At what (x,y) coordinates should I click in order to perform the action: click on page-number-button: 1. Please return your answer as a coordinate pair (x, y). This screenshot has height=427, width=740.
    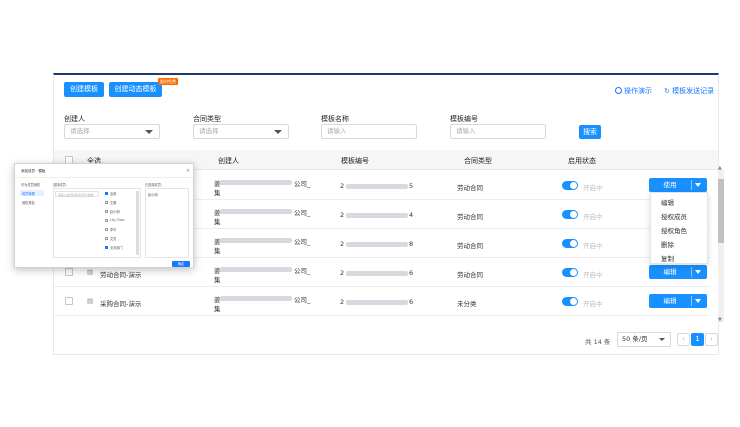
    Looking at the image, I should click on (697, 339).